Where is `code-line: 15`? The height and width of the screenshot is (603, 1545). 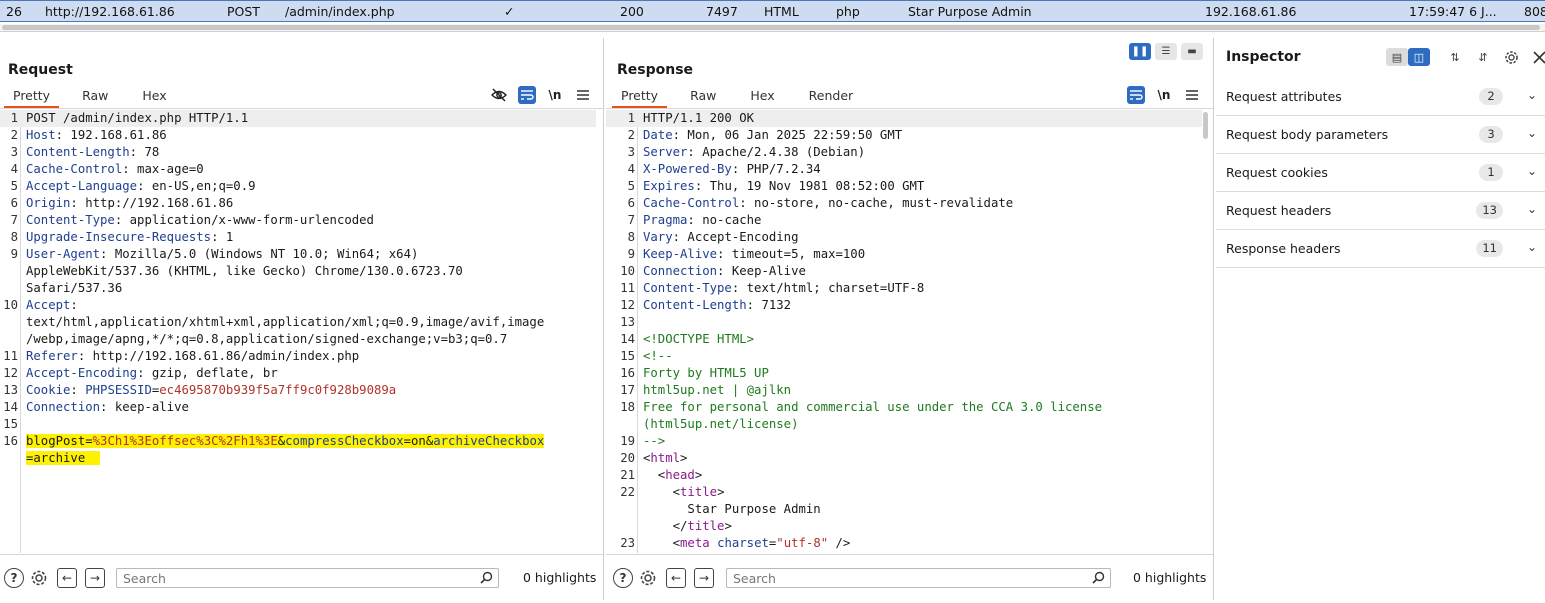
code-line: 15 is located at coordinates (298, 424).